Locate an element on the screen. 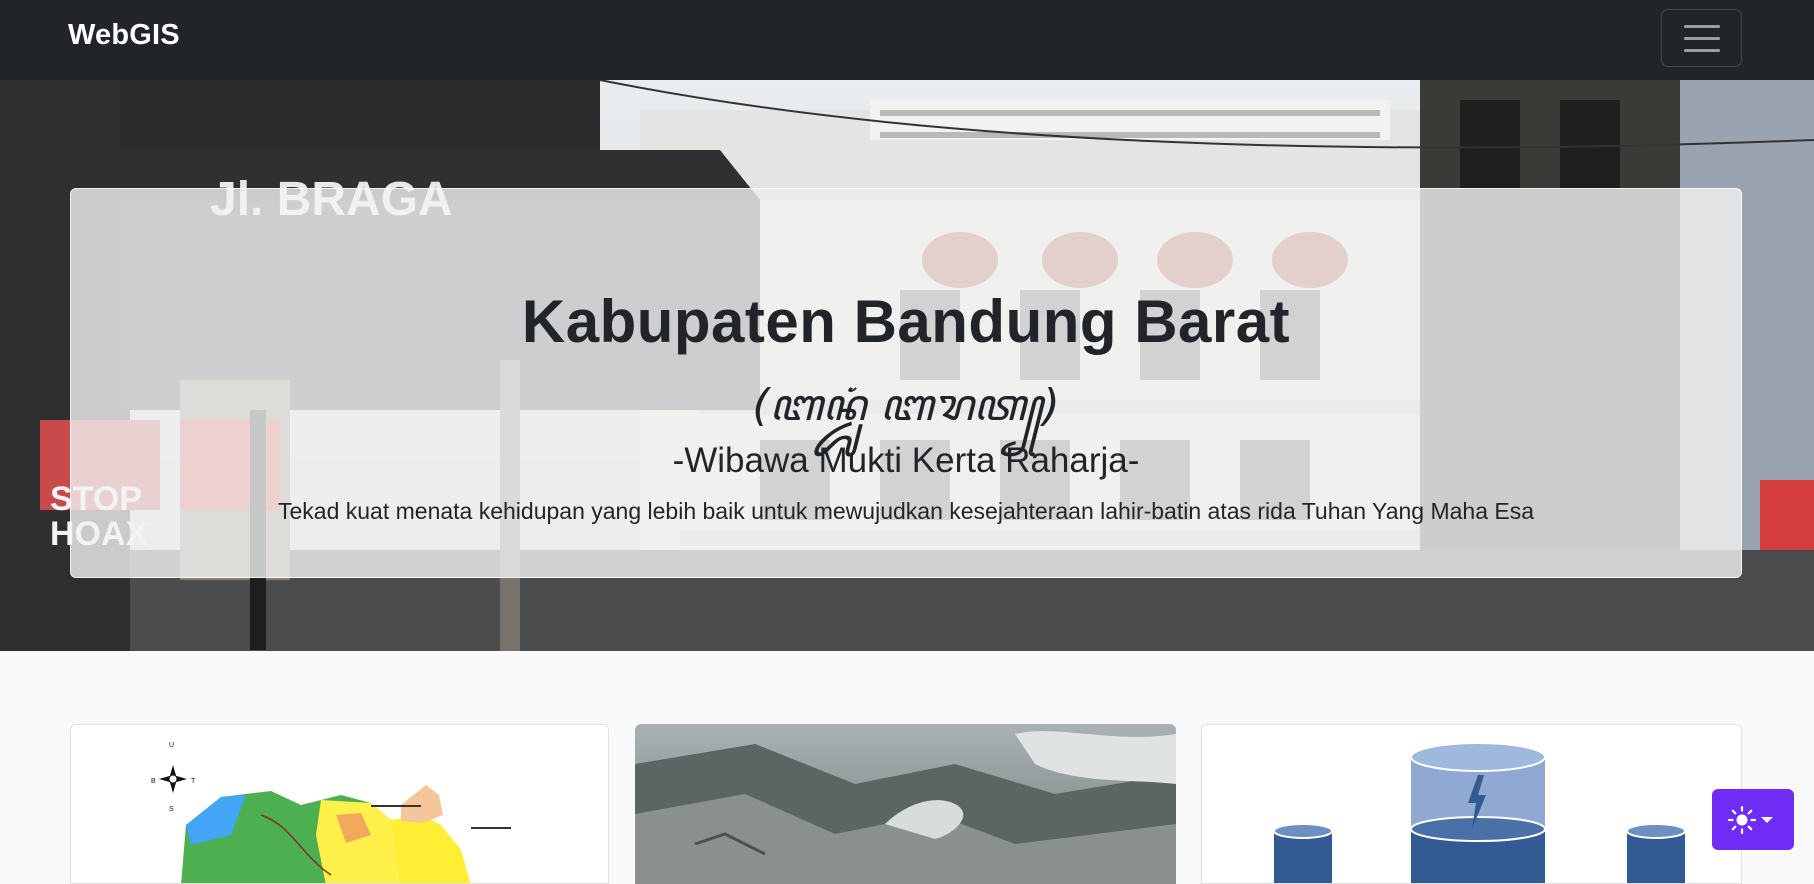 The height and width of the screenshot is (884, 1814). motto-text: -Wibawa Mukti Kerta Raharja- is located at coordinates (906, 460).